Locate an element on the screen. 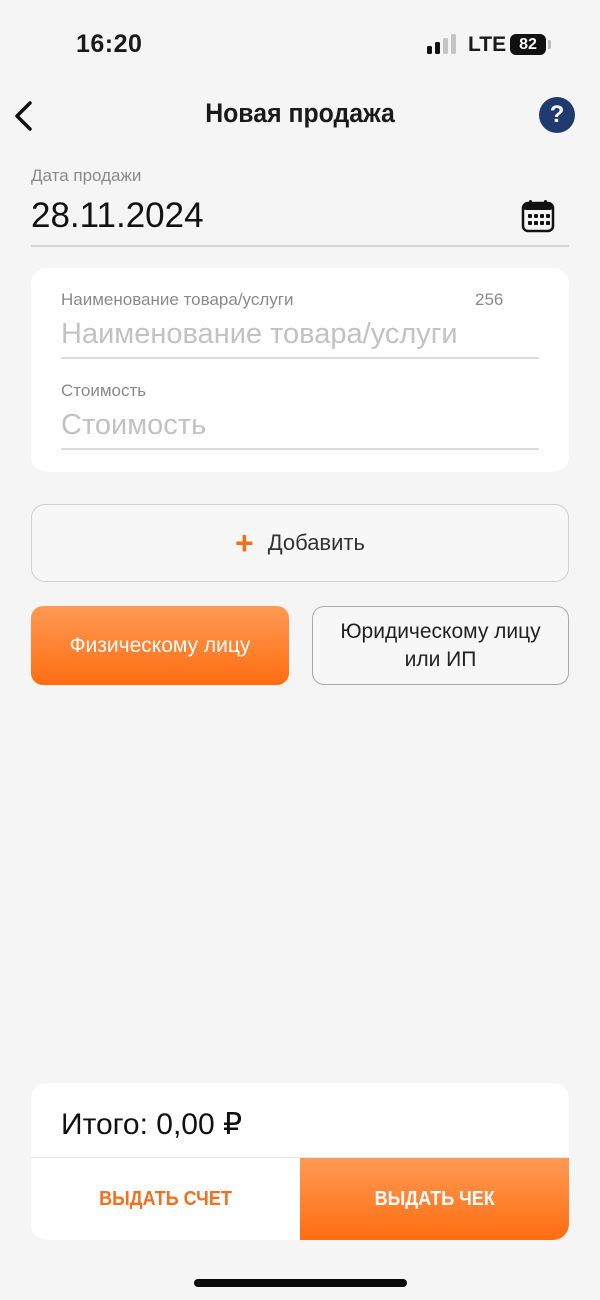  calendar-icon is located at coordinates (538, 216).